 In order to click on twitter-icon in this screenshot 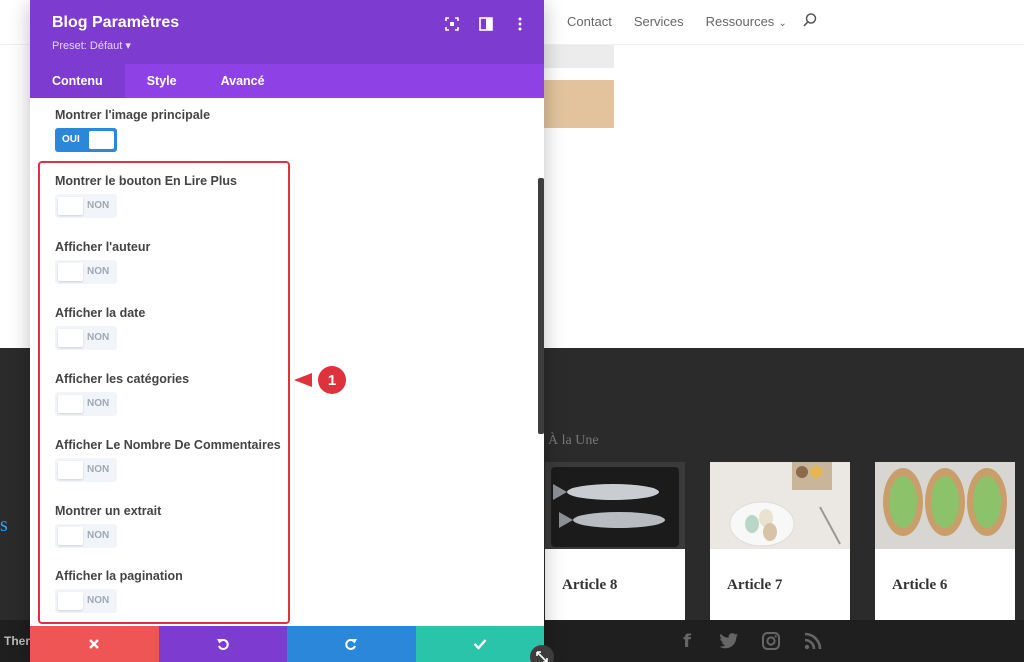, I will do `click(729, 641)`.